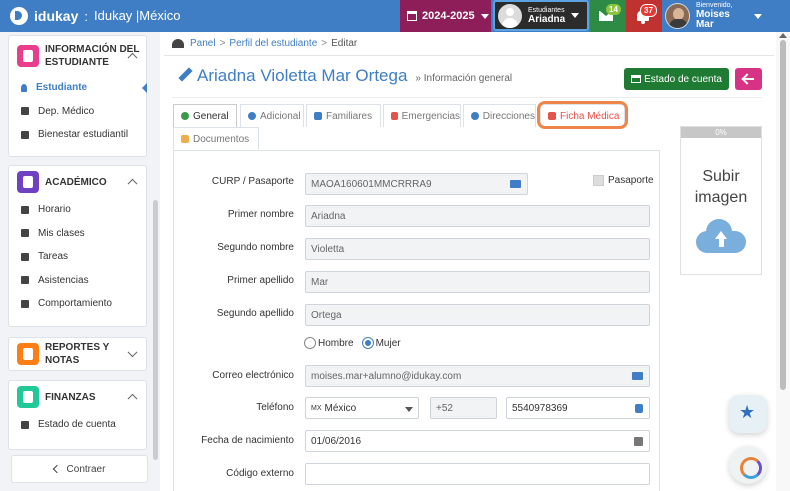 The width and height of the screenshot is (790, 491). What do you see at coordinates (412, 16) in the screenshot?
I see `calendar-icon` at bounding box center [412, 16].